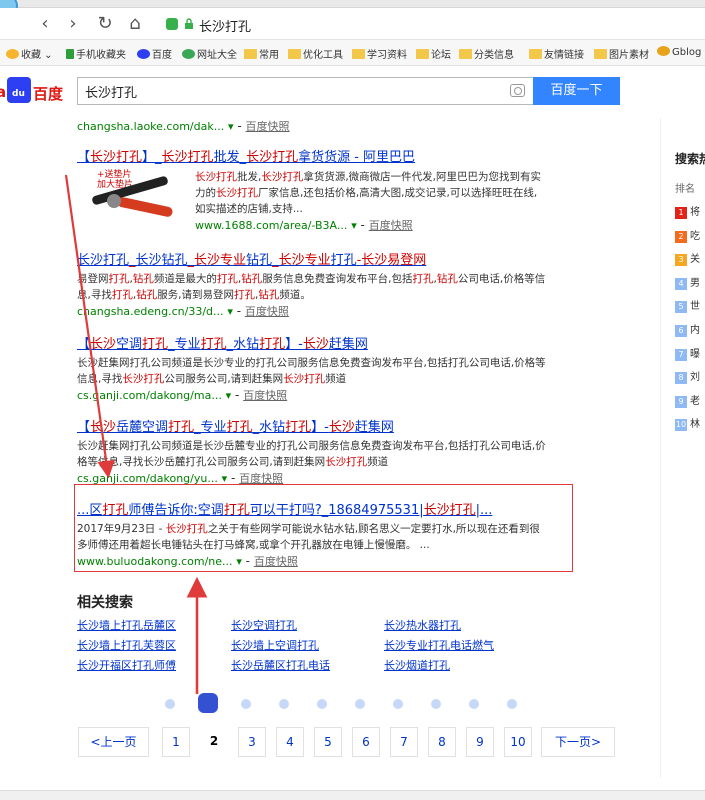  Describe the element at coordinates (436, 704) in the screenshot. I see `paw-icon` at that location.